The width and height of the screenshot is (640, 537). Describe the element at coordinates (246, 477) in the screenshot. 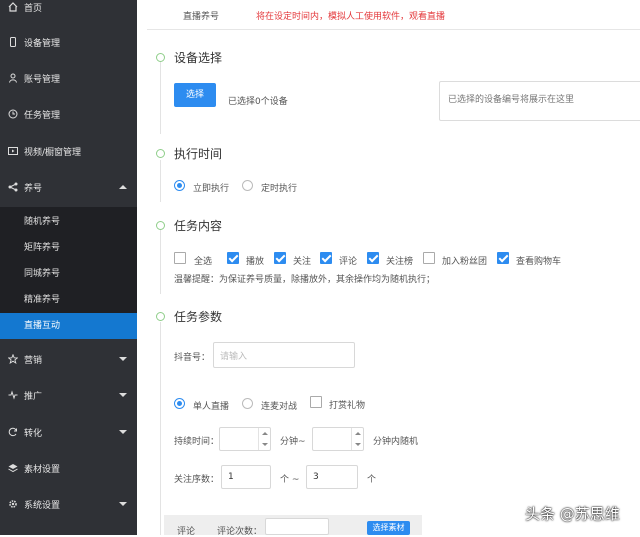

I see `follow-from-input: 1` at that location.